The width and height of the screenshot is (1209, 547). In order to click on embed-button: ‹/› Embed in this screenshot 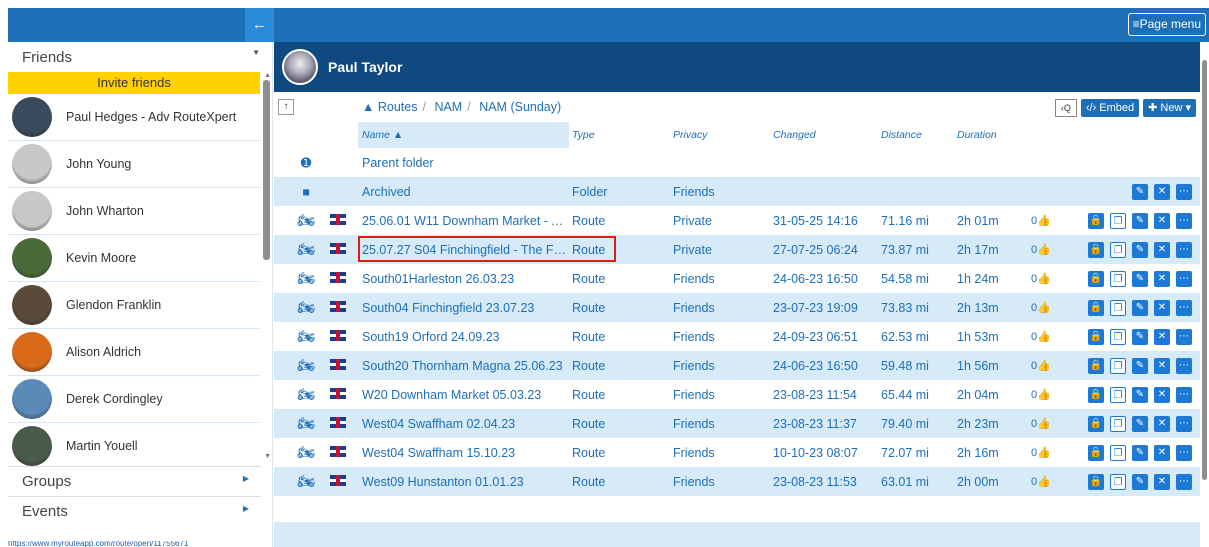, I will do `click(1110, 108)`.